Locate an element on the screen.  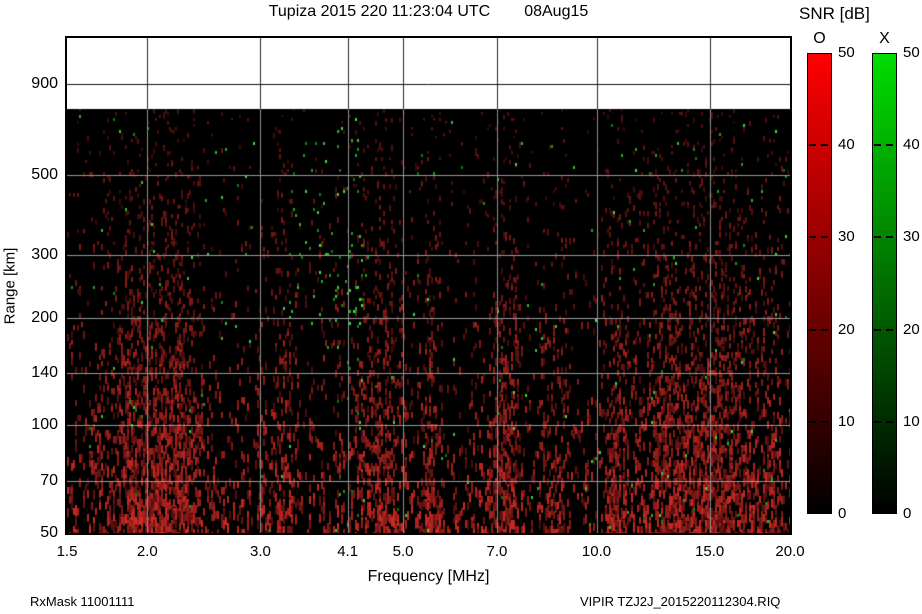
colorbar-title: SNR [dB] is located at coordinates (834, 13).